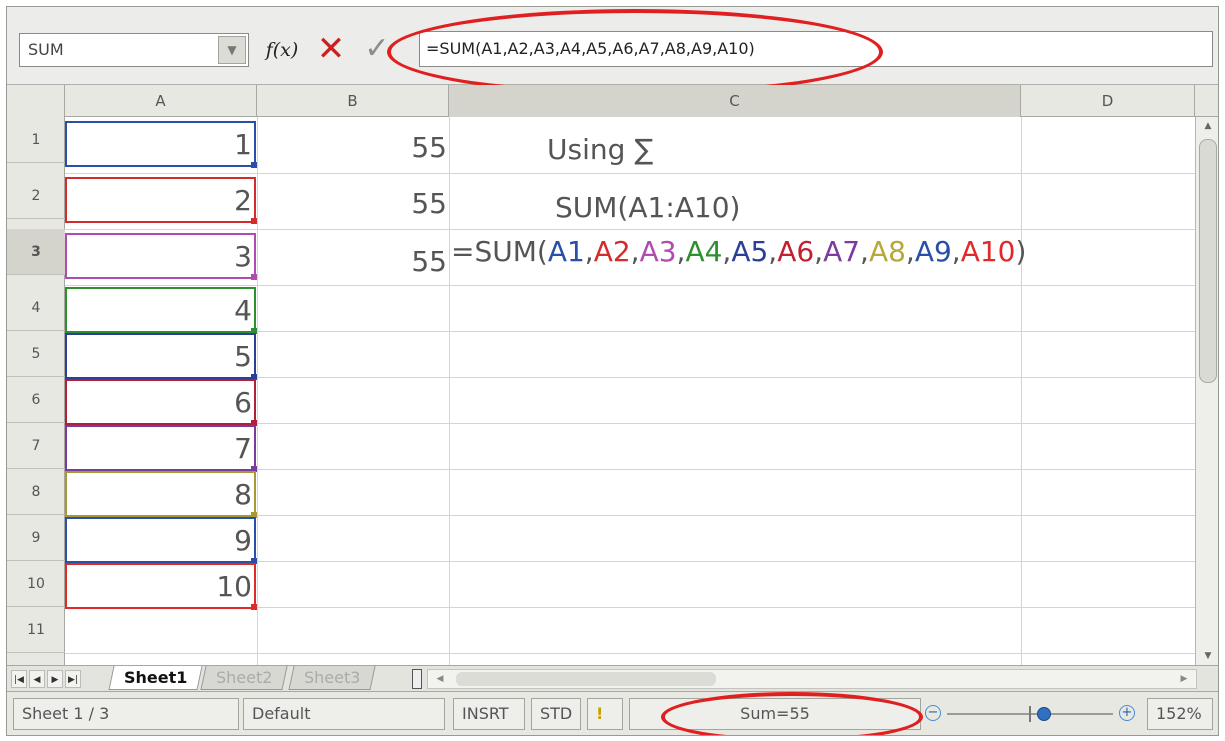 This screenshot has width=1225, height=741. I want to click on zoom-thumb, so click(1044, 714).